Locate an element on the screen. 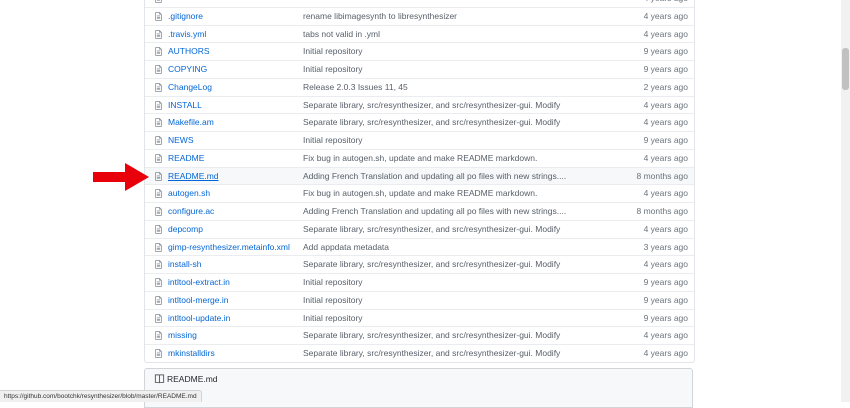 The width and height of the screenshot is (850, 408). file-row: AUTHORS Initial repository 9 years ago is located at coordinates (419, 51).